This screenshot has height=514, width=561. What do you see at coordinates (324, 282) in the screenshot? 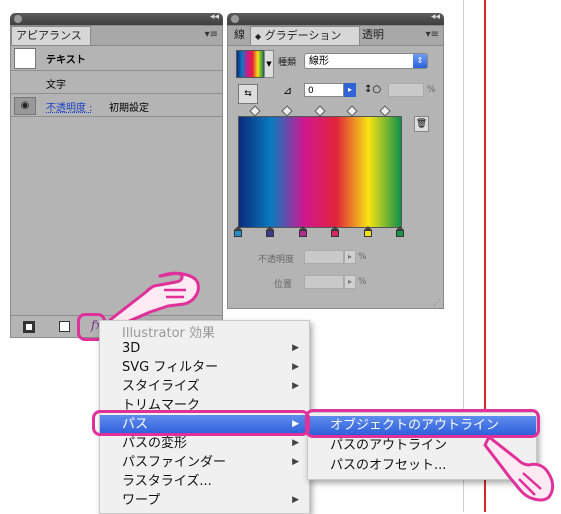
I see `stop-location-input` at bounding box center [324, 282].